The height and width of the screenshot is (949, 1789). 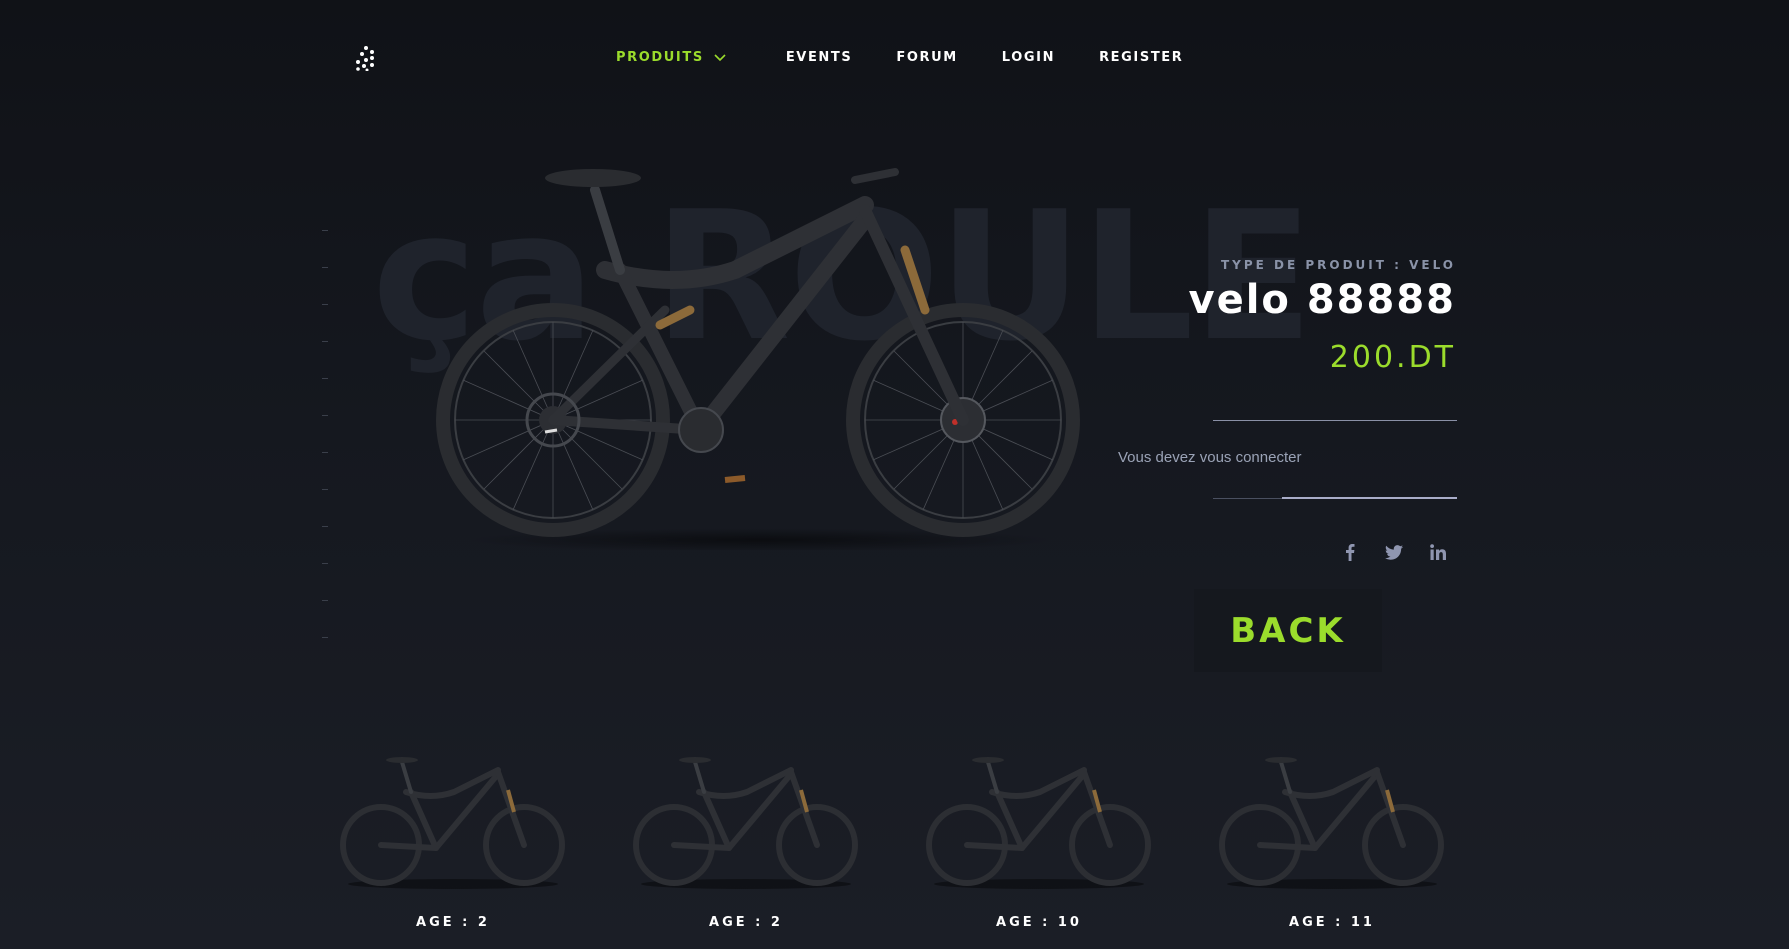 What do you see at coordinates (366, 58) in the screenshot?
I see `dots-logo-icon` at bounding box center [366, 58].